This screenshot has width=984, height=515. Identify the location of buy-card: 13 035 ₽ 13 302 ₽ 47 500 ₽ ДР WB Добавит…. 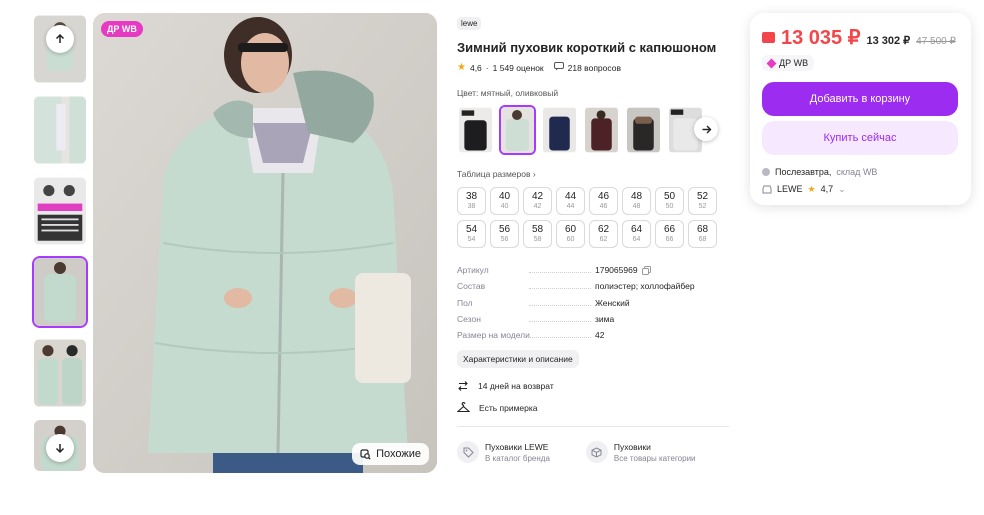
(860, 109).